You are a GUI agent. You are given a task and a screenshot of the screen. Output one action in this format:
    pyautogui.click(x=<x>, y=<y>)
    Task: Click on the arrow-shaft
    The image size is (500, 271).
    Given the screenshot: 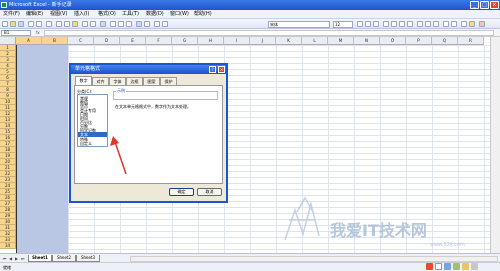 What is the action you would take?
    pyautogui.click(x=120, y=158)
    